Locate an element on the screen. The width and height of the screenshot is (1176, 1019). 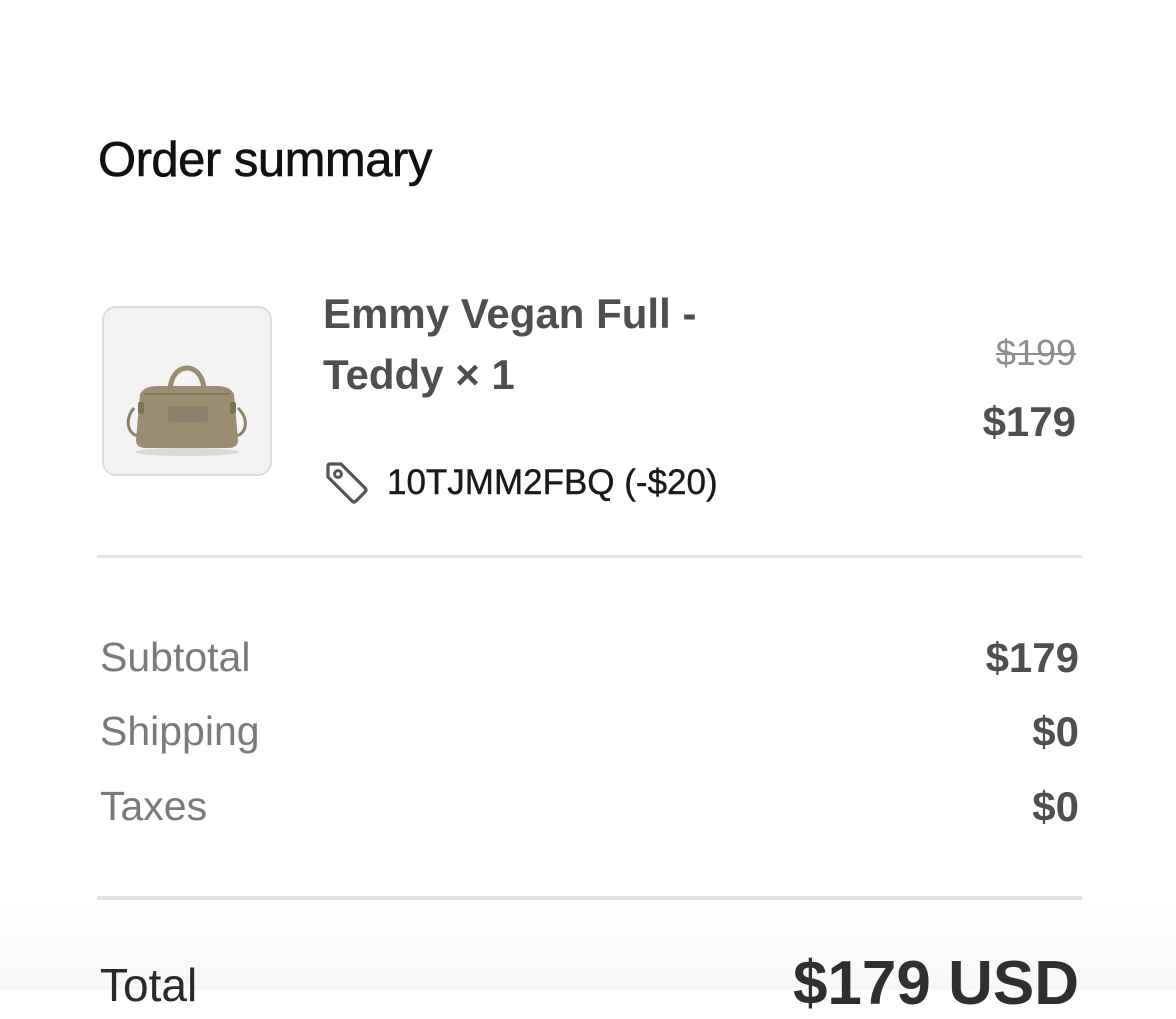
subtotal-label: Subtotal is located at coordinates (175, 657).